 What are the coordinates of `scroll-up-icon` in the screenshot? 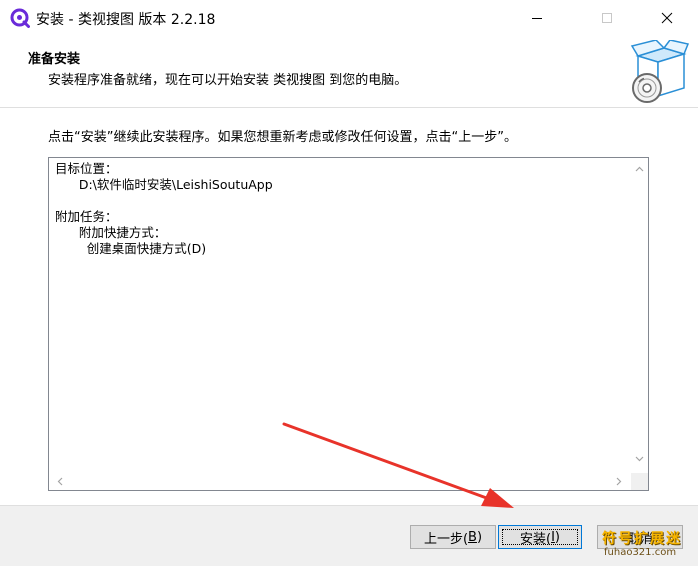 It's located at (639, 168).